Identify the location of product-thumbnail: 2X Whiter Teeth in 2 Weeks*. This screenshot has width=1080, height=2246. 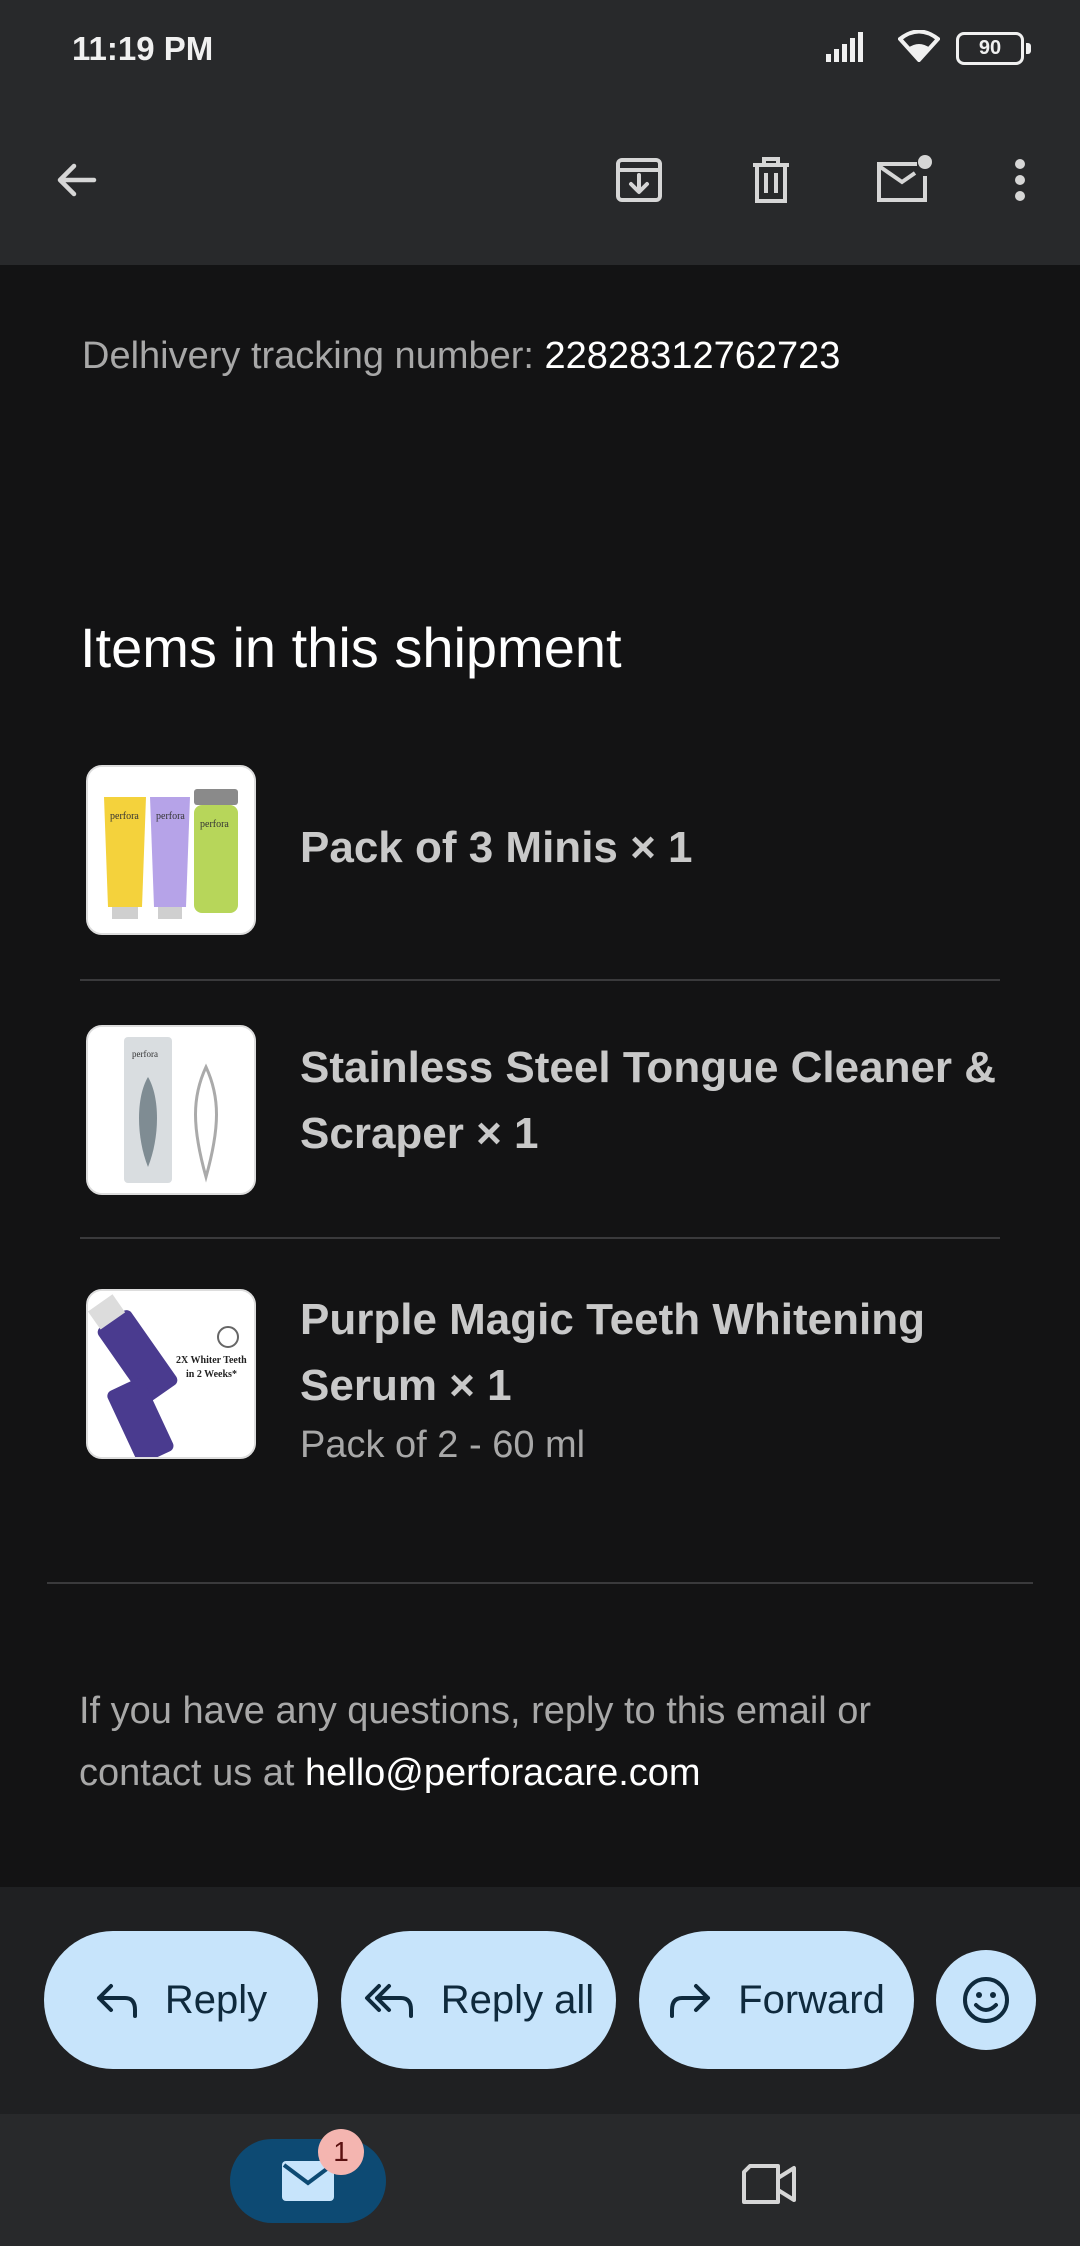
(171, 1374).